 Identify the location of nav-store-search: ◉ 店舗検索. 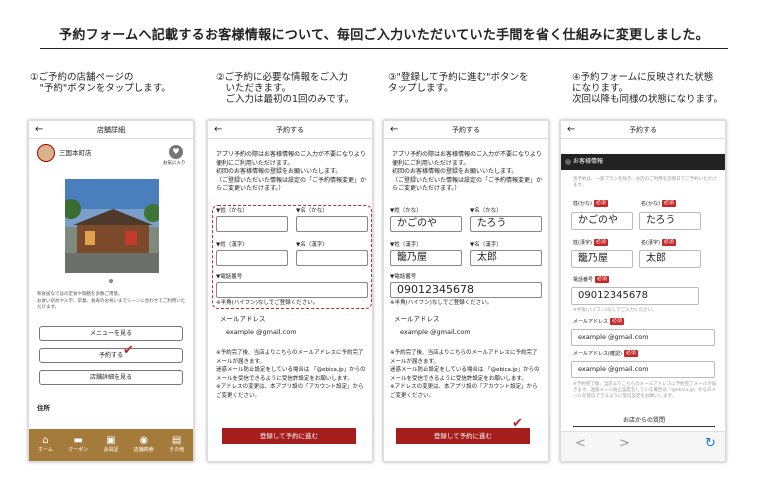
(143, 445).